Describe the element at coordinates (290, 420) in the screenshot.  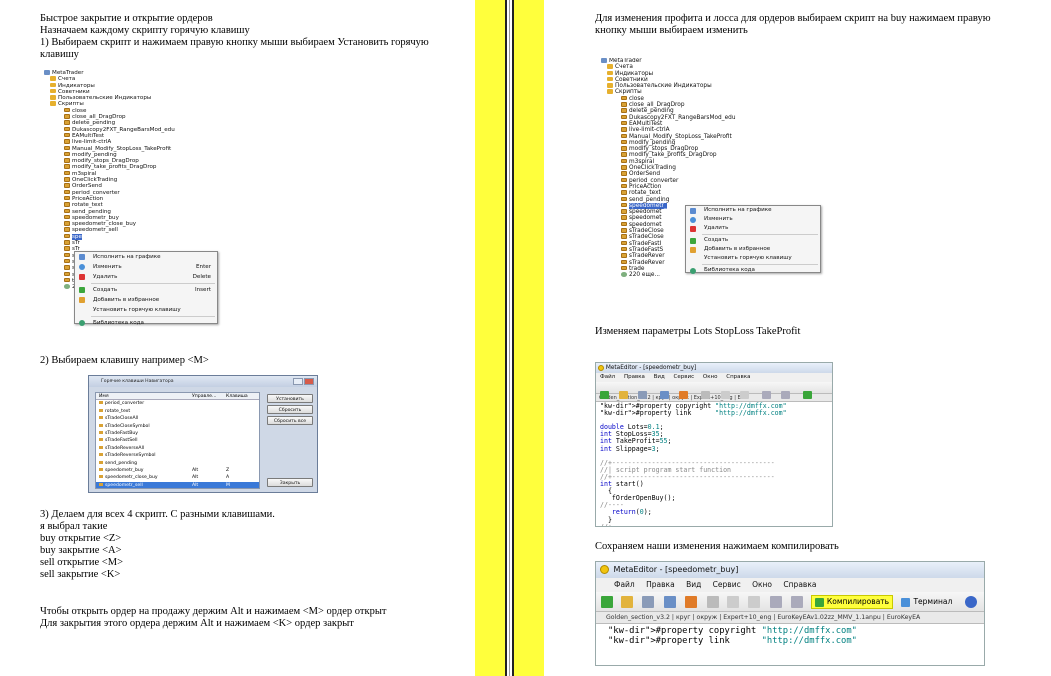
I see `reset-all-button: Сбросить все` at that location.